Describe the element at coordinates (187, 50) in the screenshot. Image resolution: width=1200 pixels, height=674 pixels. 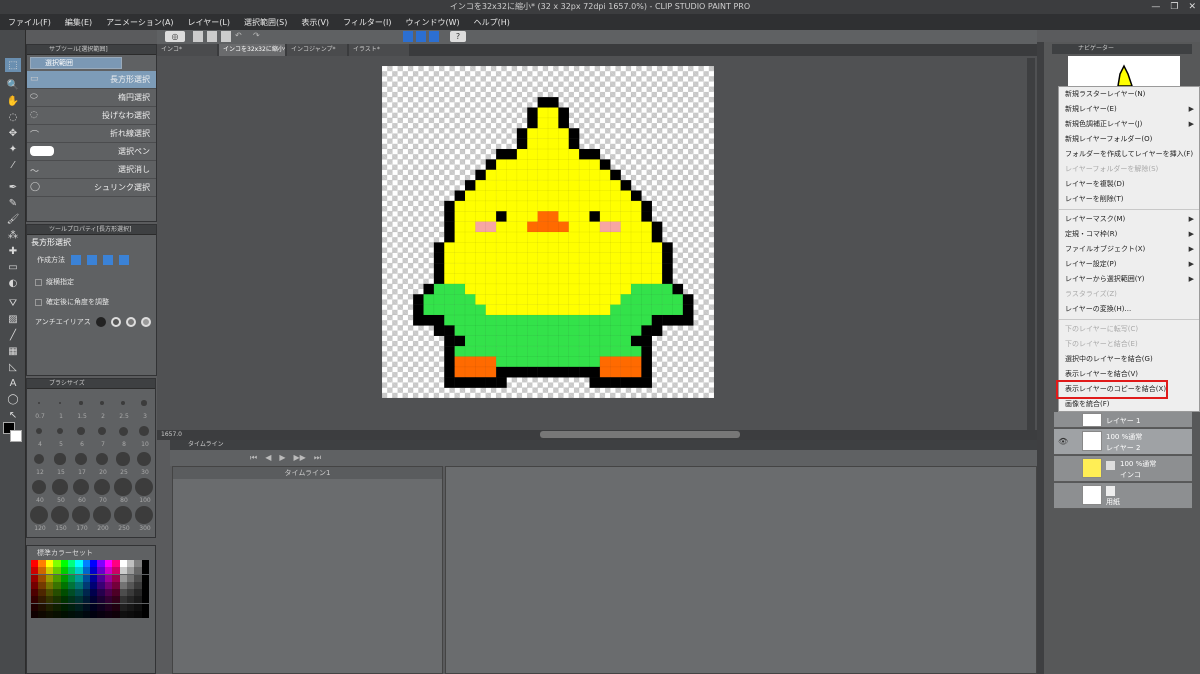
I see `canvas-tab: インコ*` at that location.